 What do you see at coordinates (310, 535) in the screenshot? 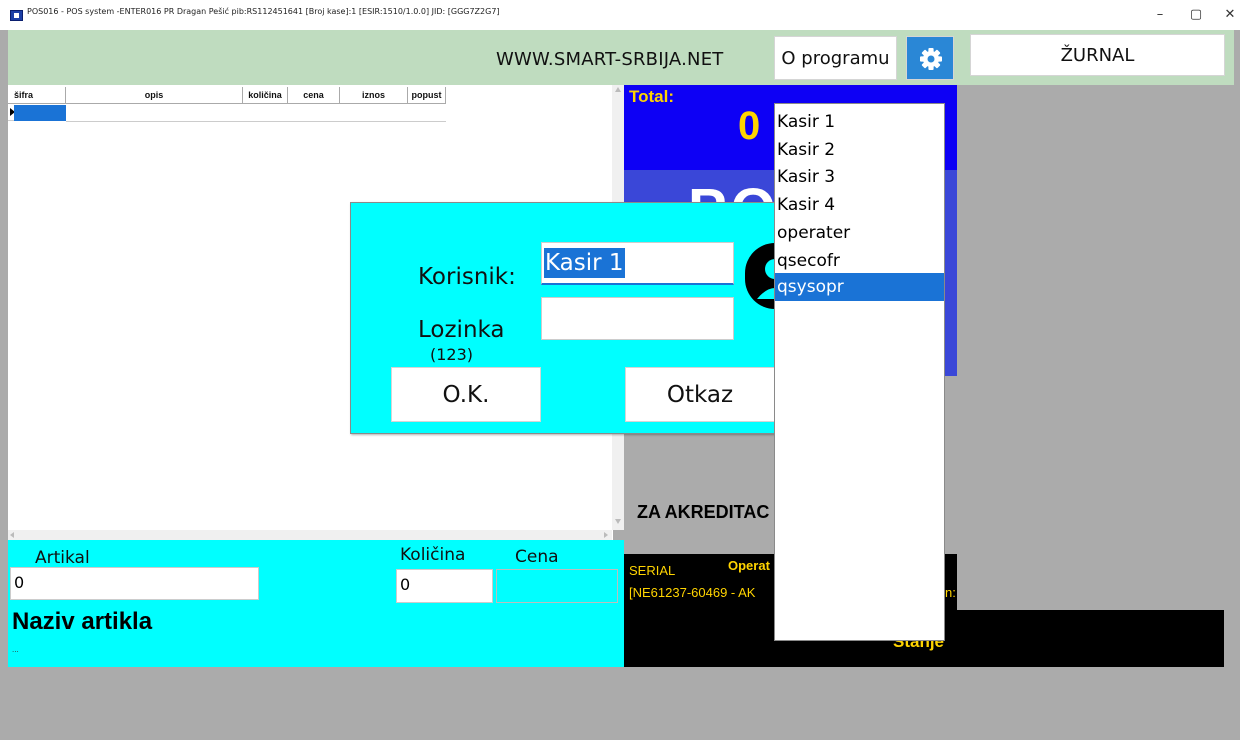
I see `horizontal-scrollbar` at bounding box center [310, 535].